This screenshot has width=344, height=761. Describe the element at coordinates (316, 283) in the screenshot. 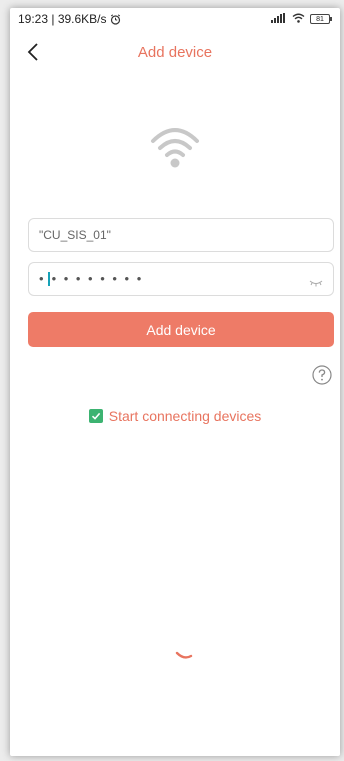

I see `eye-closed-icon` at that location.